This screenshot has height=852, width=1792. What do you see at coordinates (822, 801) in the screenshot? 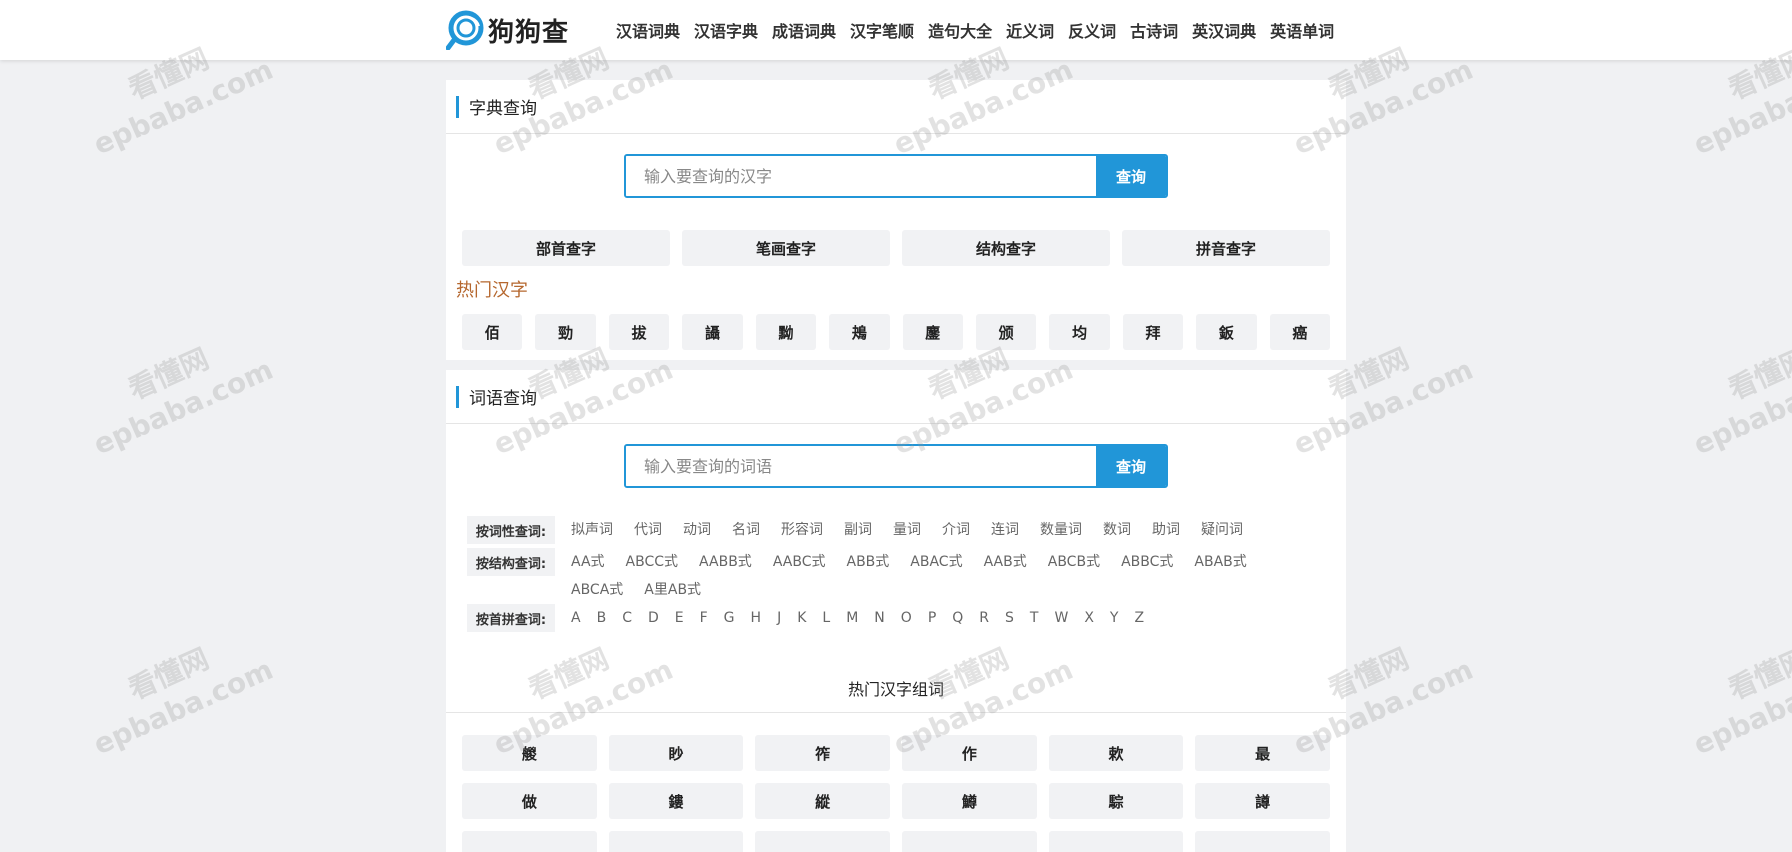
I see `combo-char-item: 縱` at bounding box center [822, 801].